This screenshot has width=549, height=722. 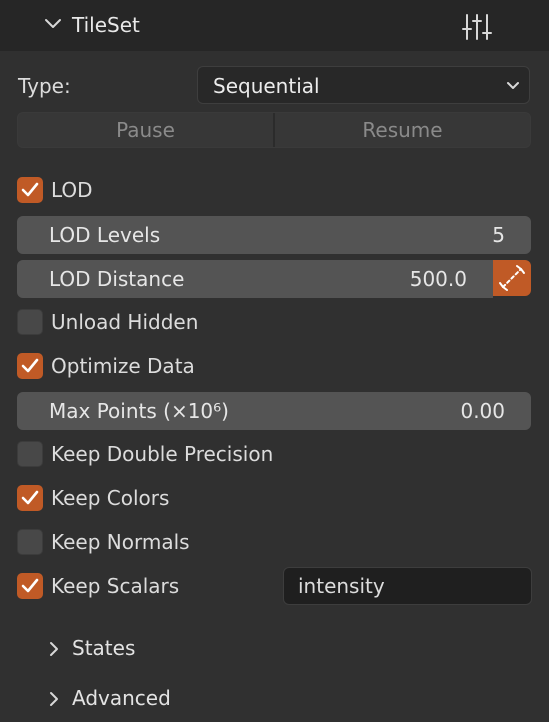 What do you see at coordinates (255, 279) in the screenshot?
I see `lod-distance-field: LOD Distance 500.0` at bounding box center [255, 279].